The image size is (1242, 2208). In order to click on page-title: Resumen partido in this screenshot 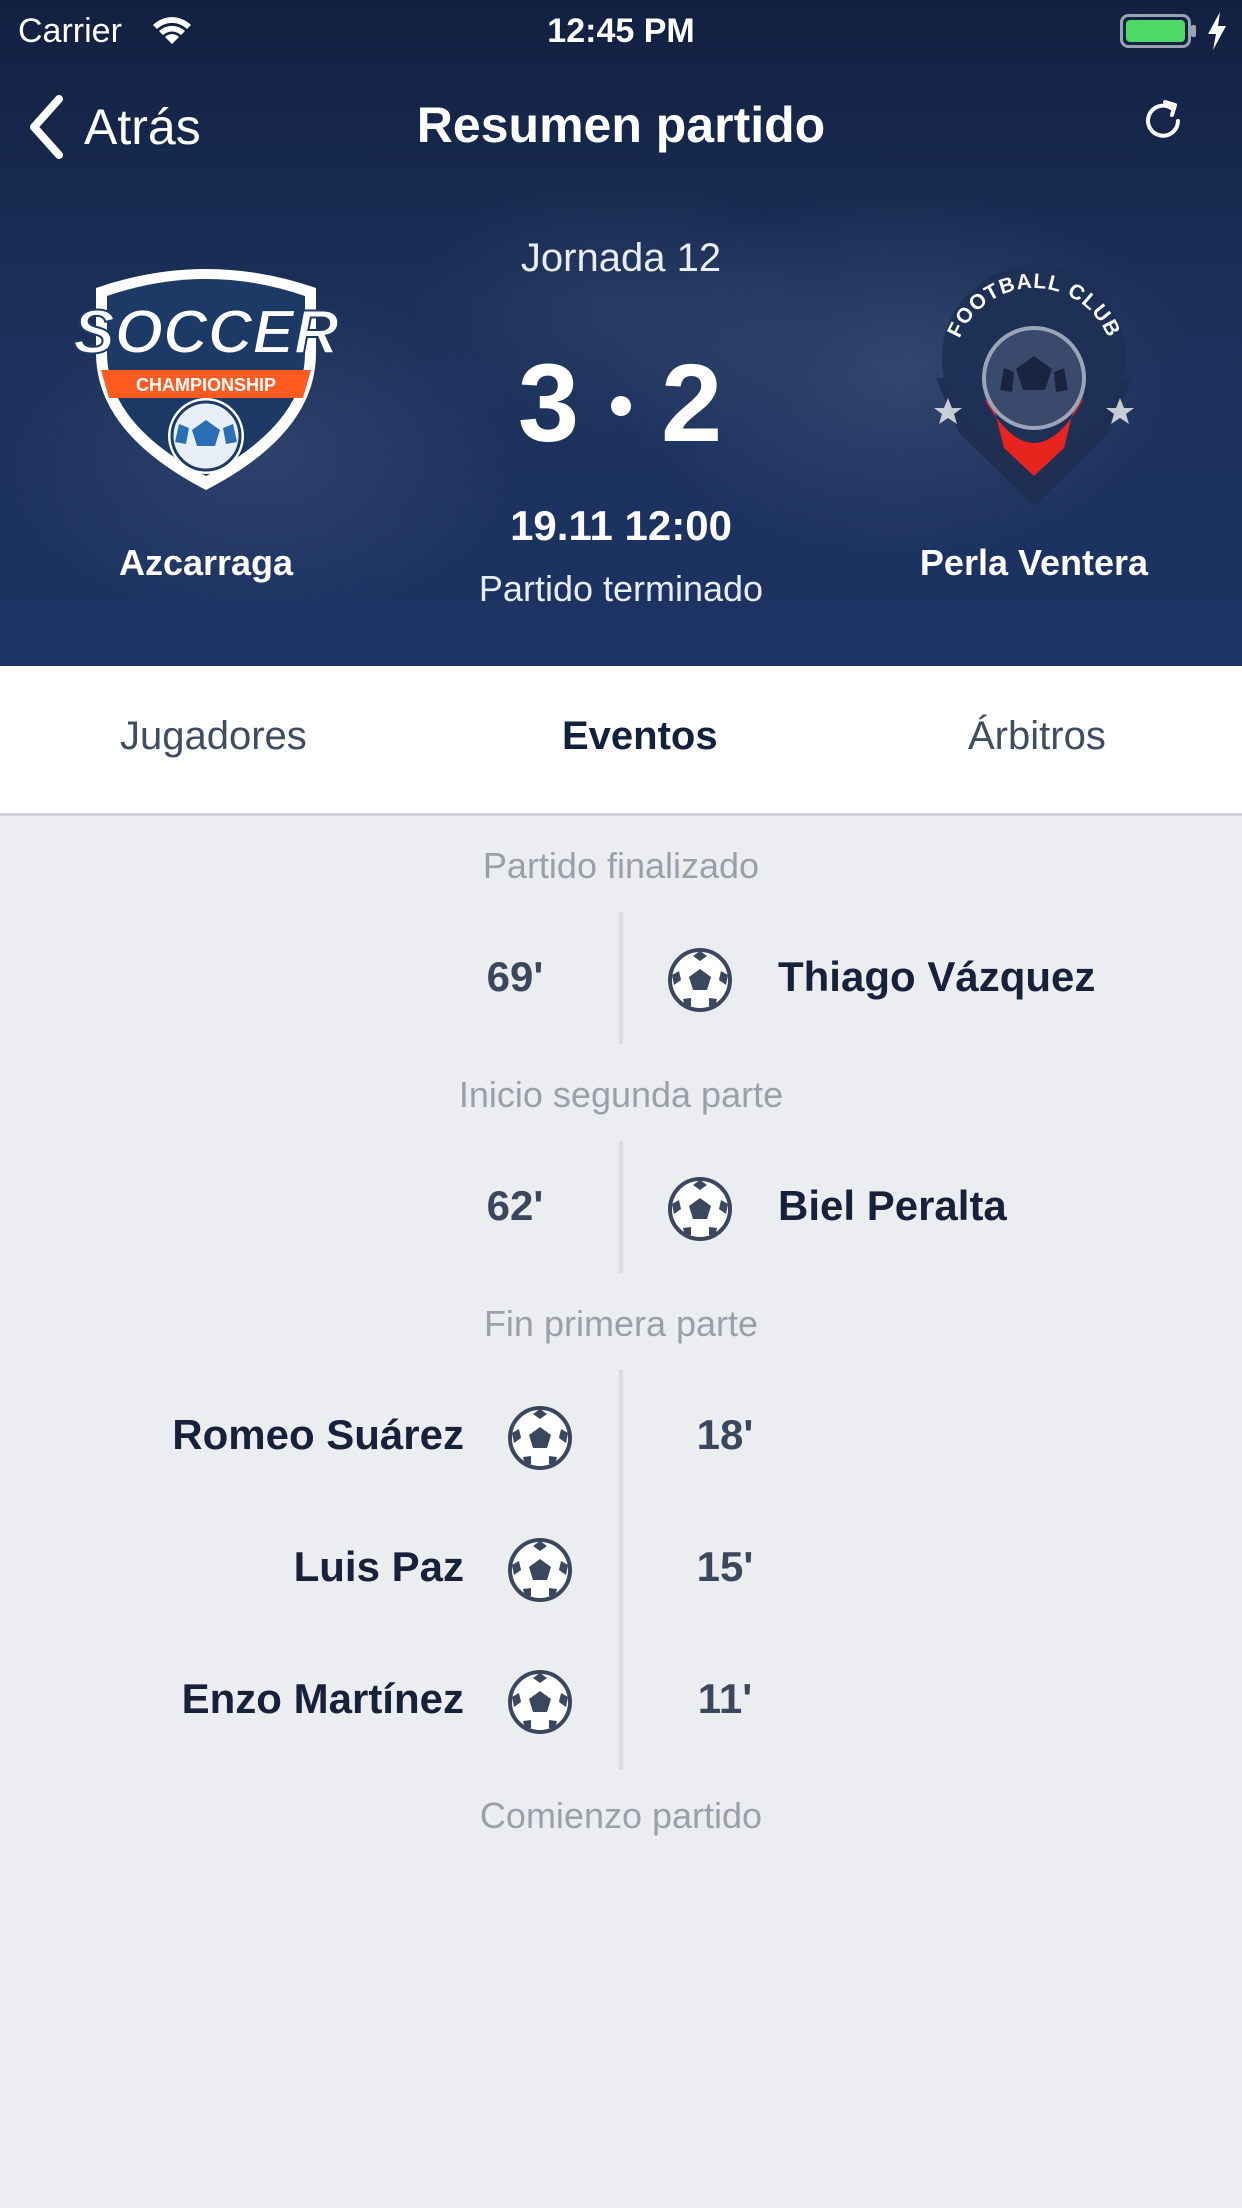, I will do `click(621, 125)`.